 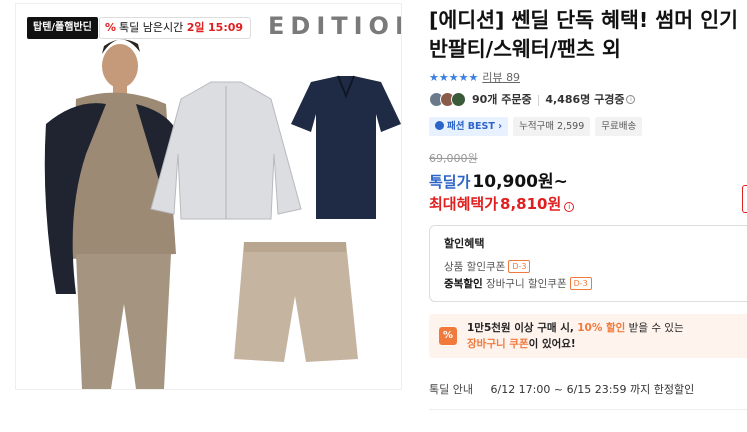 What do you see at coordinates (346, 147) in the screenshot?
I see `polo-item` at bounding box center [346, 147].